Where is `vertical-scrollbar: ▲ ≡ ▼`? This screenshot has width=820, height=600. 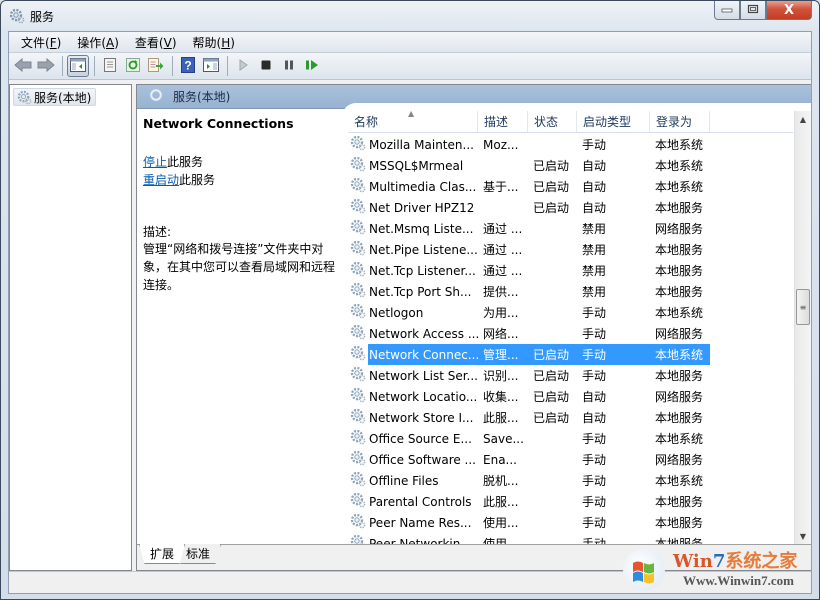
vertical-scrollbar: ▲ ≡ ▼ is located at coordinates (802, 327).